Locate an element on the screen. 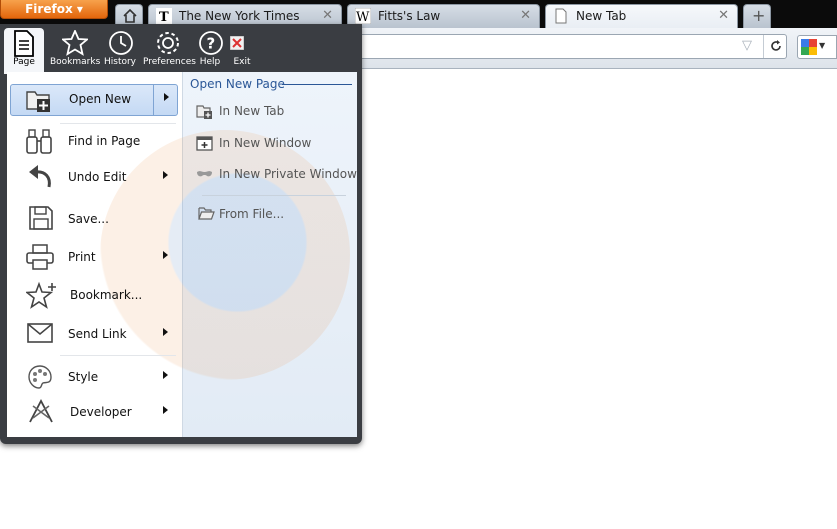 This screenshot has width=837, height=529. menu-tab-label: Bookmarks is located at coordinates (75, 62).